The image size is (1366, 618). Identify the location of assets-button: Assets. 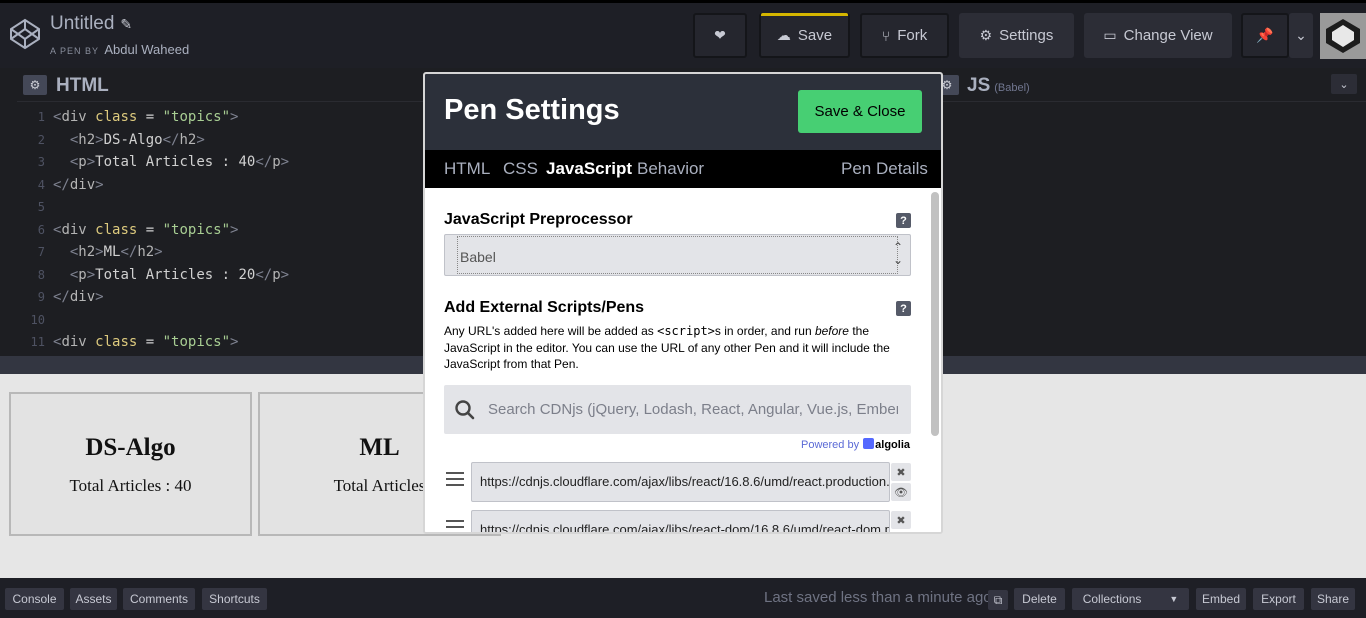
(93, 599).